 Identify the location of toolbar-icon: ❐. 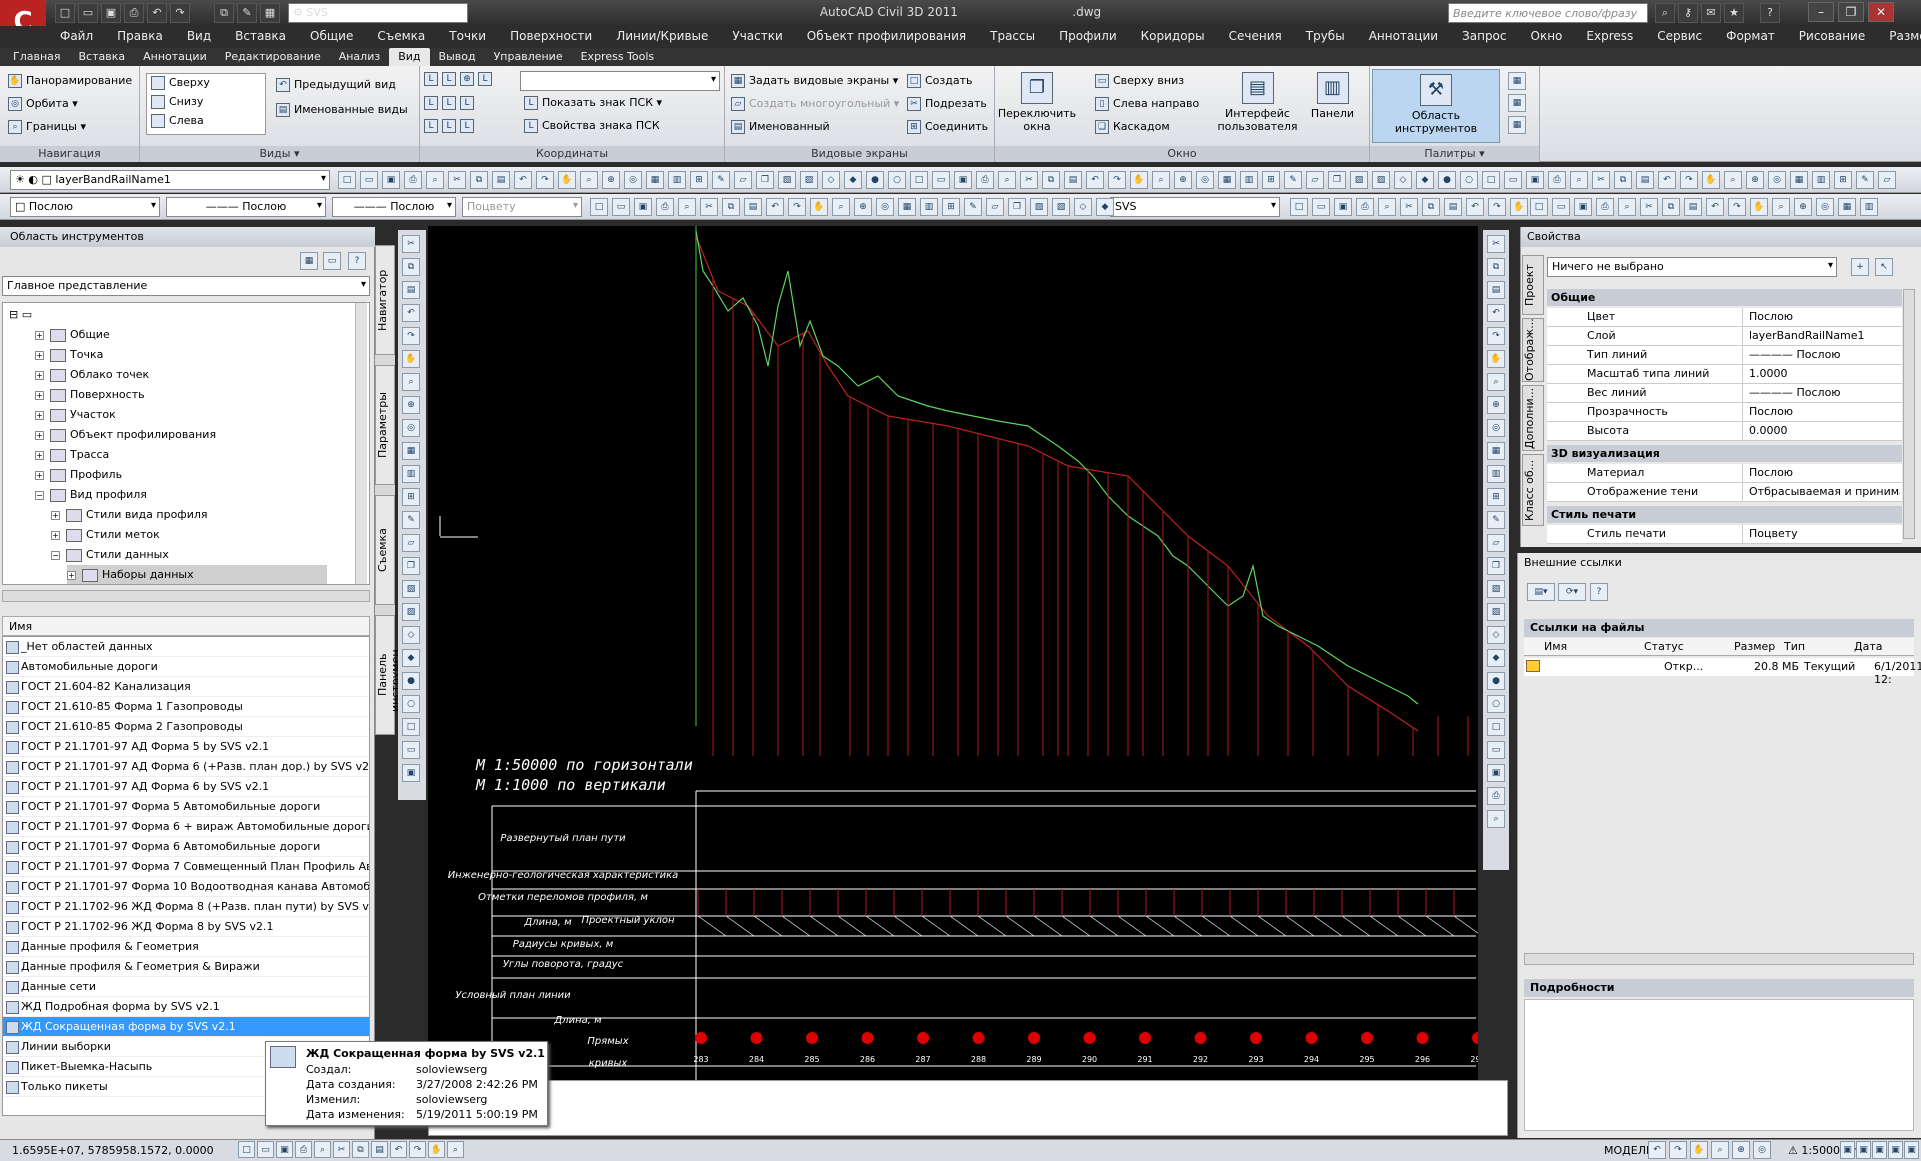
(1337, 180).